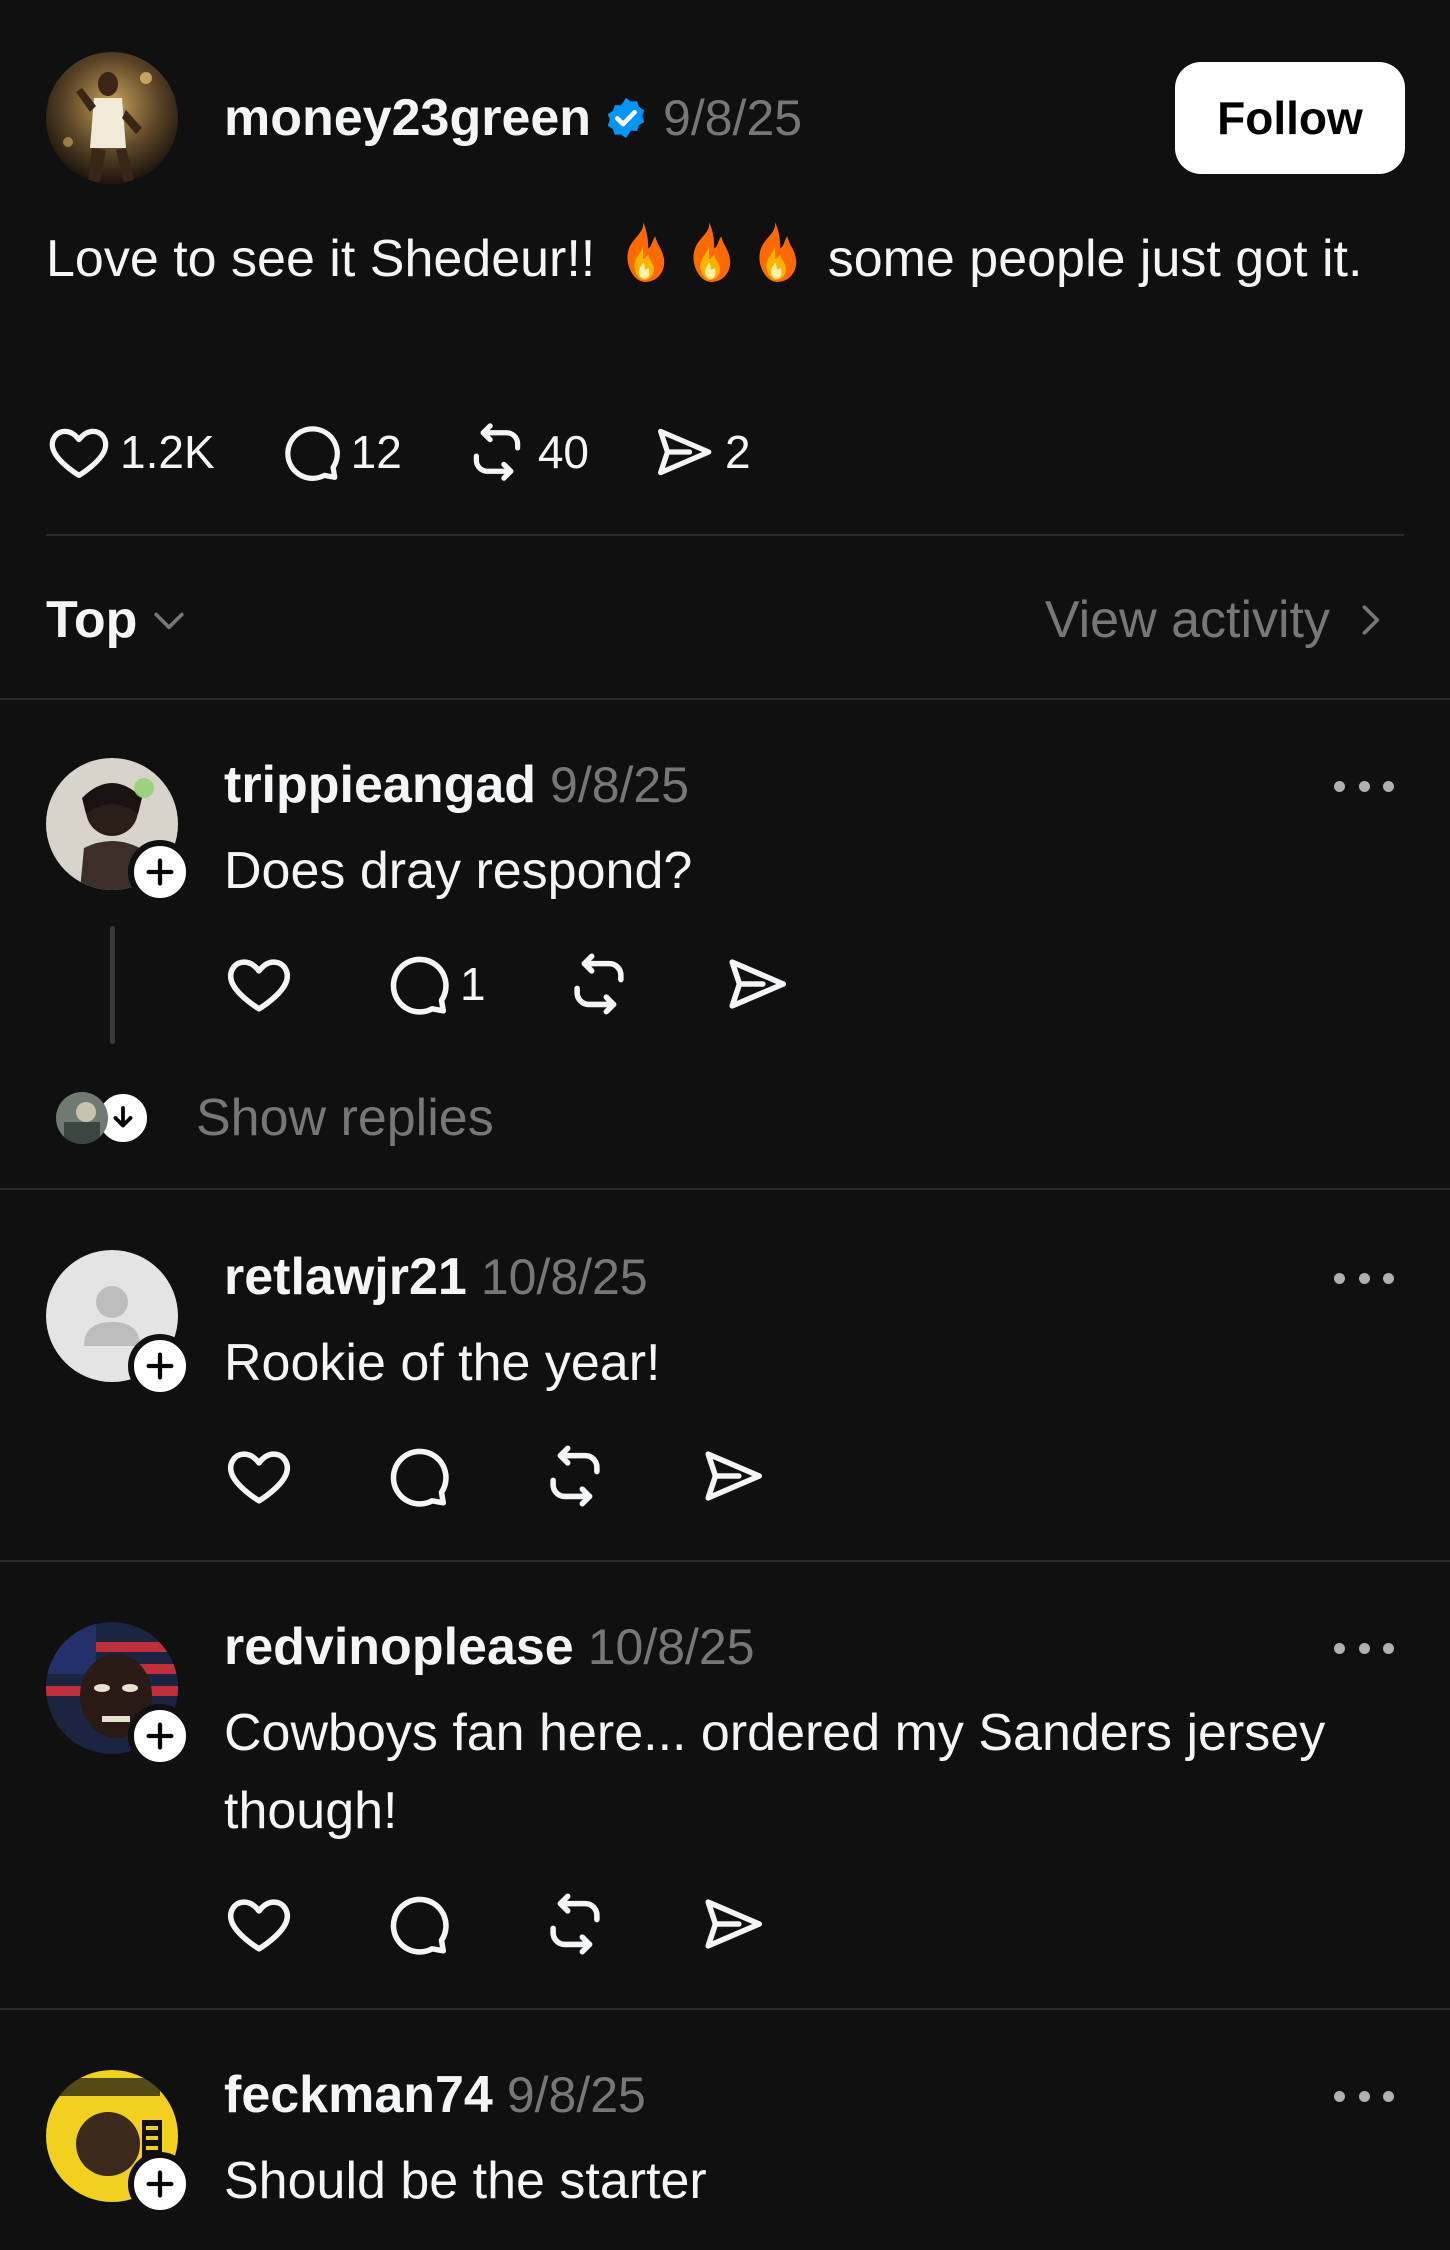 The image size is (1450, 2250). I want to click on chevron-right-icon, so click(1370, 620).